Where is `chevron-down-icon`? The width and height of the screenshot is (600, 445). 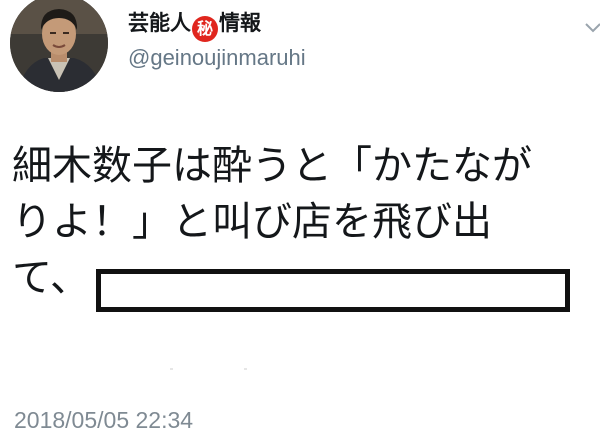
chevron-down-icon is located at coordinates (591, 28).